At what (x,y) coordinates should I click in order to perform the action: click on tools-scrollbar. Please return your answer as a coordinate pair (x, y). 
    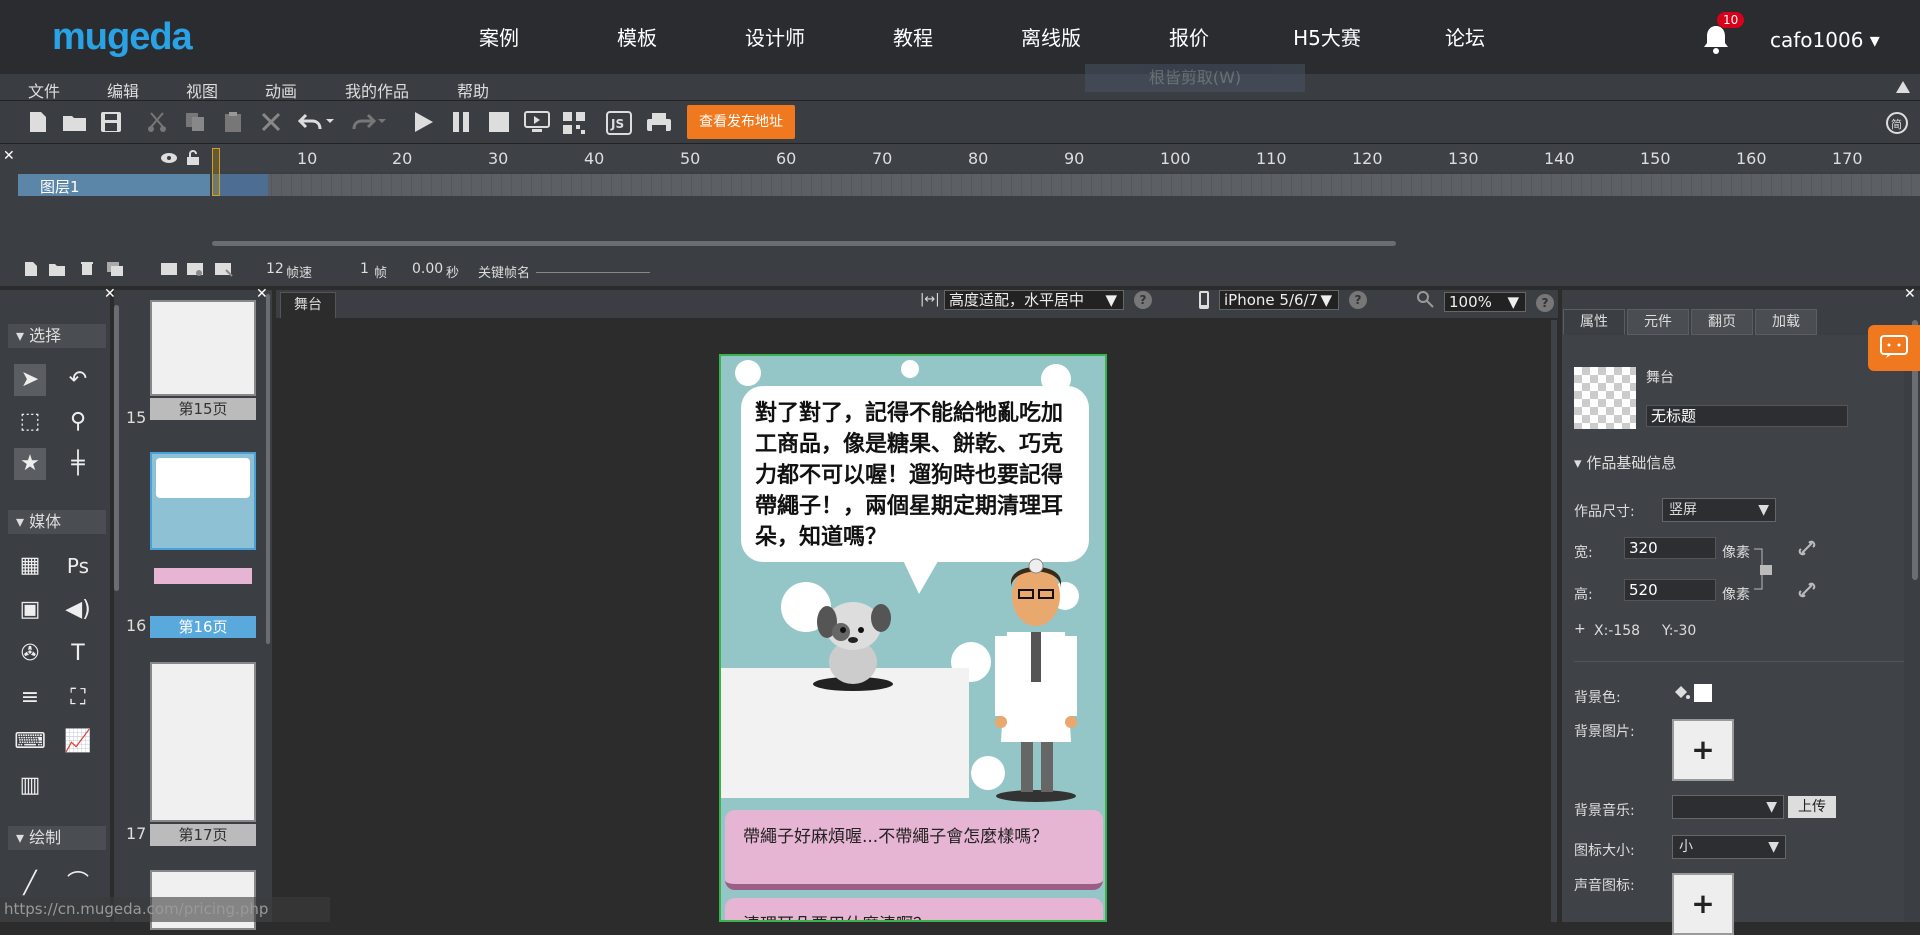
    Looking at the image, I should click on (116, 448).